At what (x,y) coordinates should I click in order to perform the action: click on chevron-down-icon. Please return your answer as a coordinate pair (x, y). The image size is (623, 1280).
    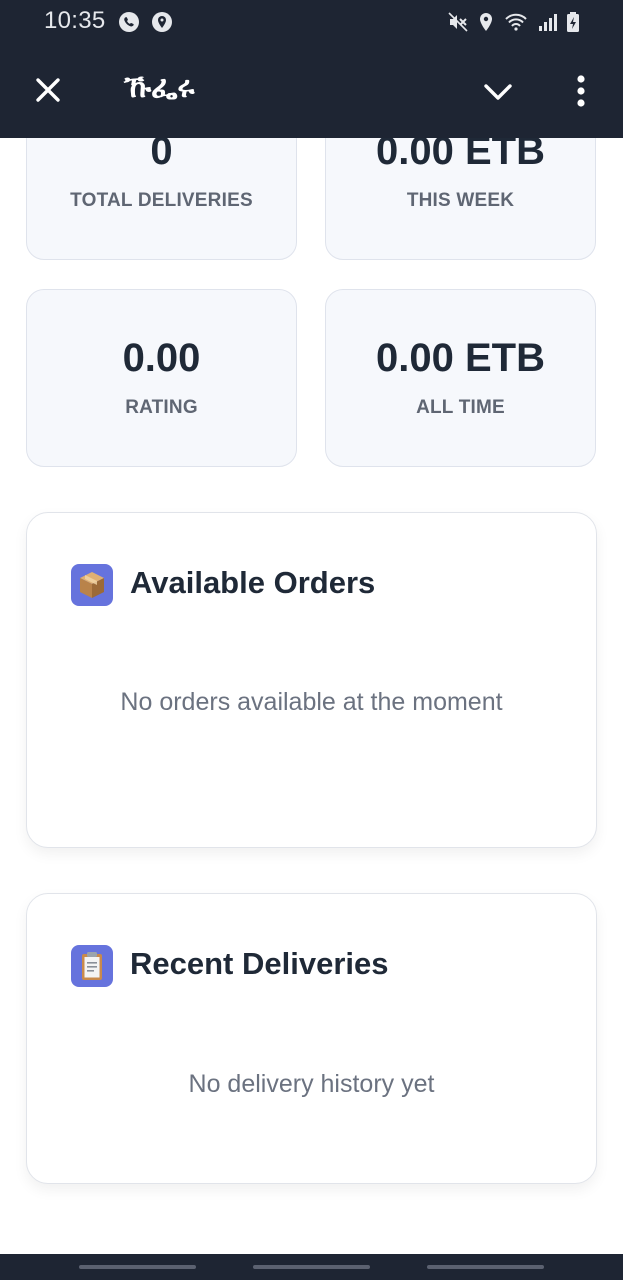
    Looking at the image, I should click on (498, 92).